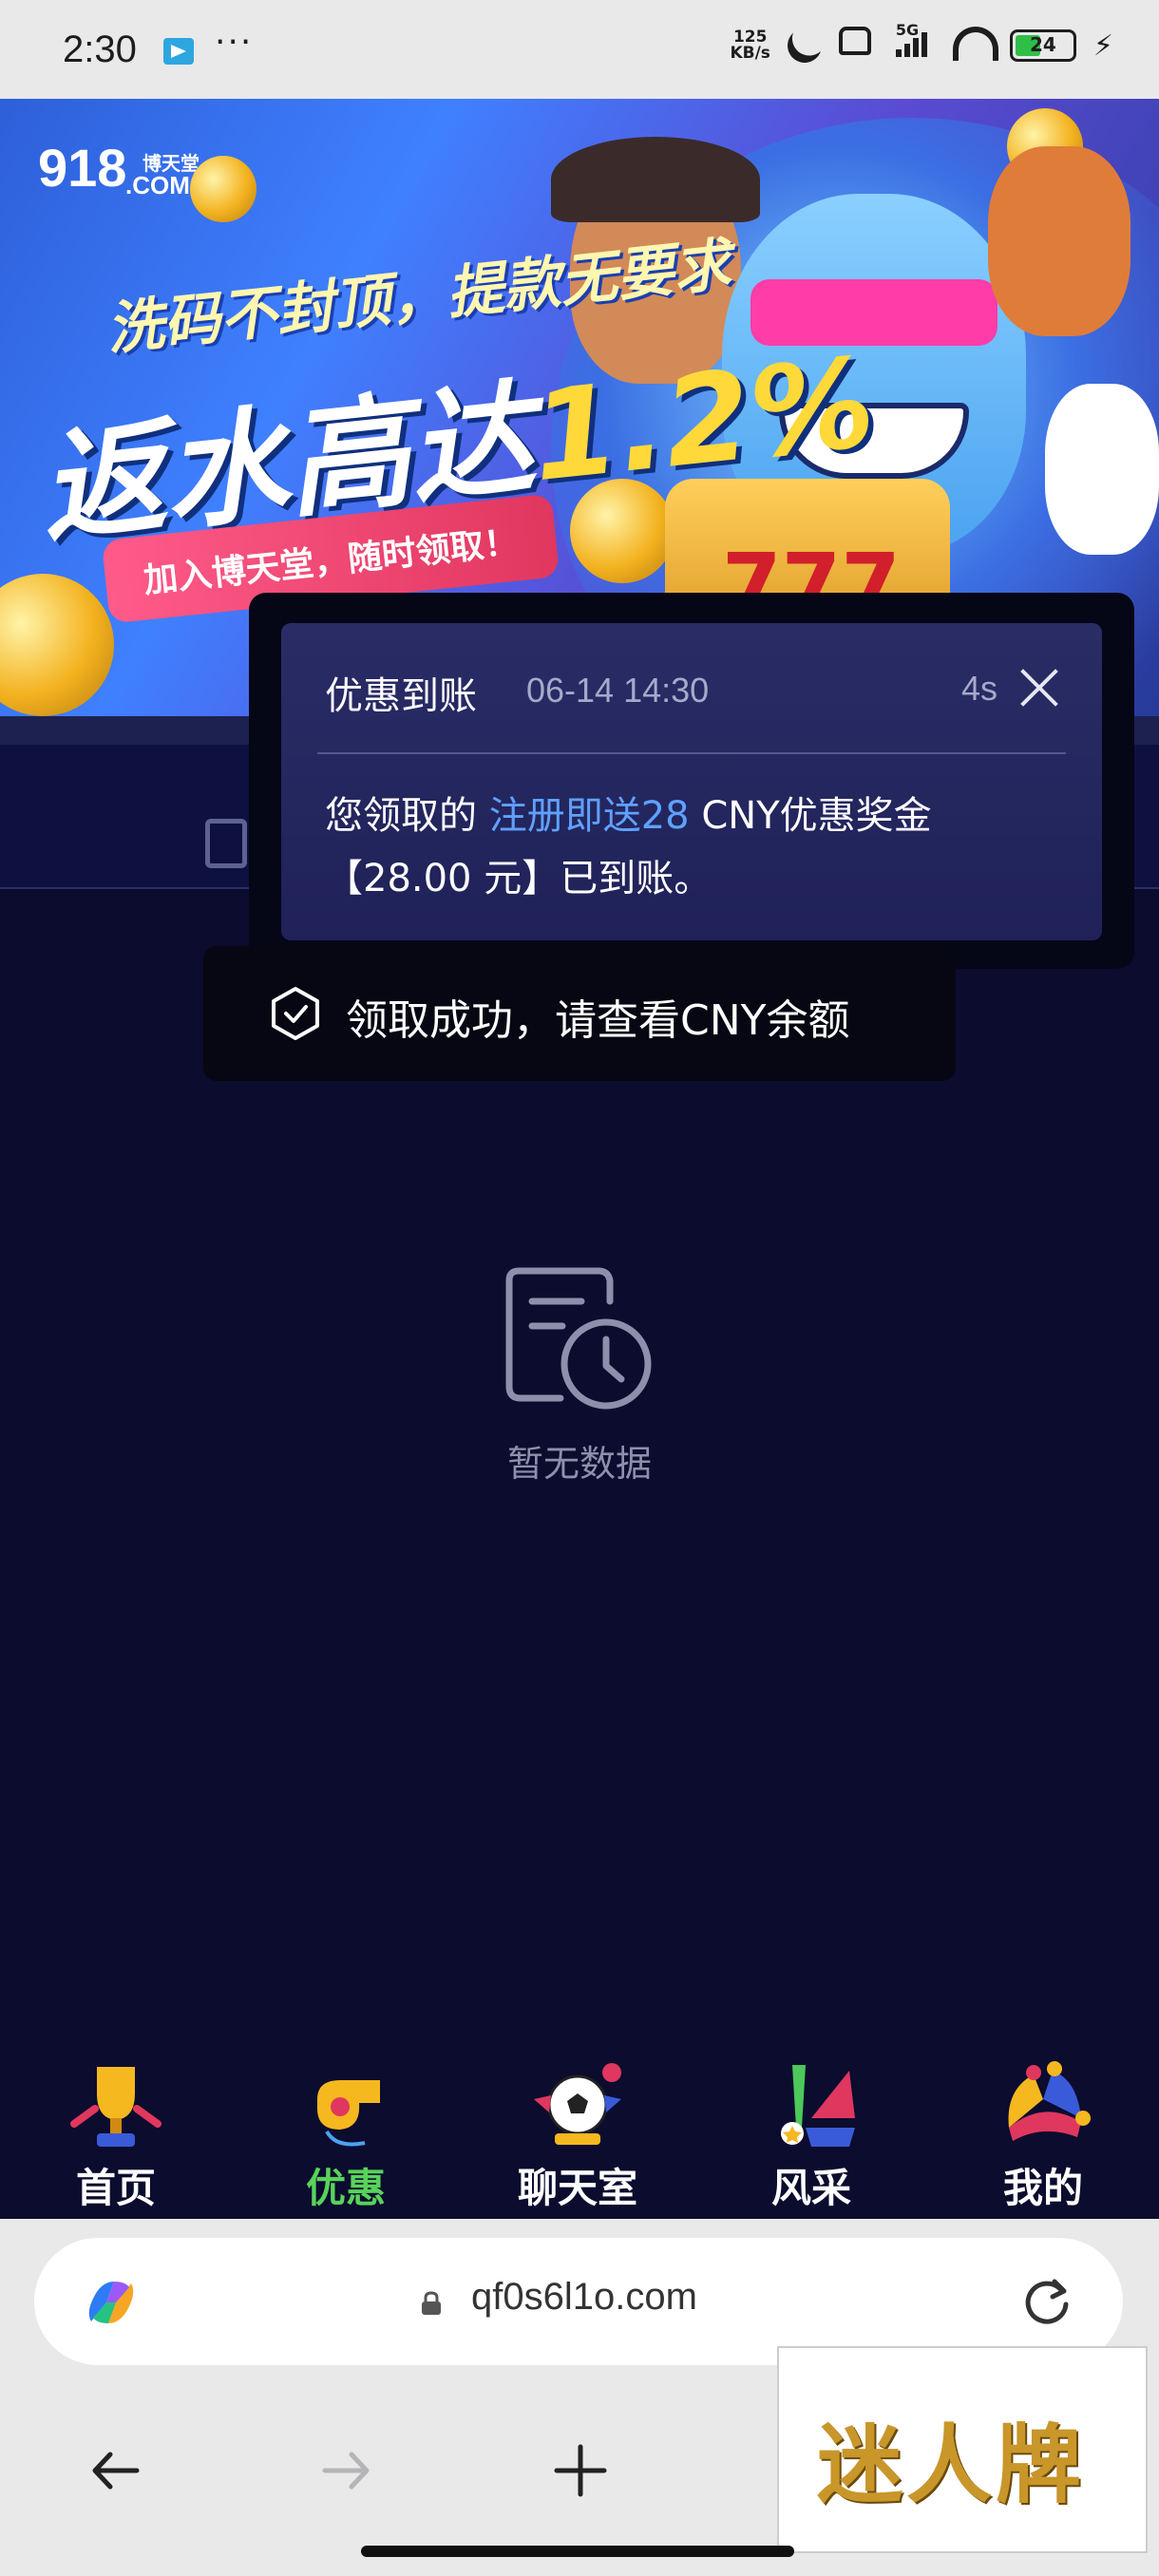  Describe the element at coordinates (618, 690) in the screenshot. I see `notification-time: 06-14 14:30` at that location.